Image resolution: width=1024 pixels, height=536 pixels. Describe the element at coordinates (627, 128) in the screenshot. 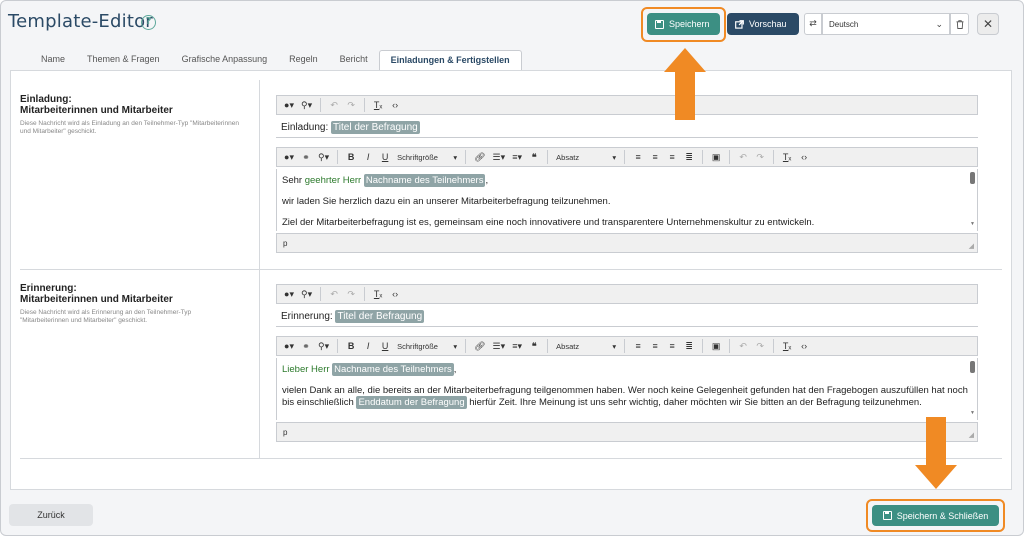

I see `subject-field: Einladung: Titel der Befragung` at that location.